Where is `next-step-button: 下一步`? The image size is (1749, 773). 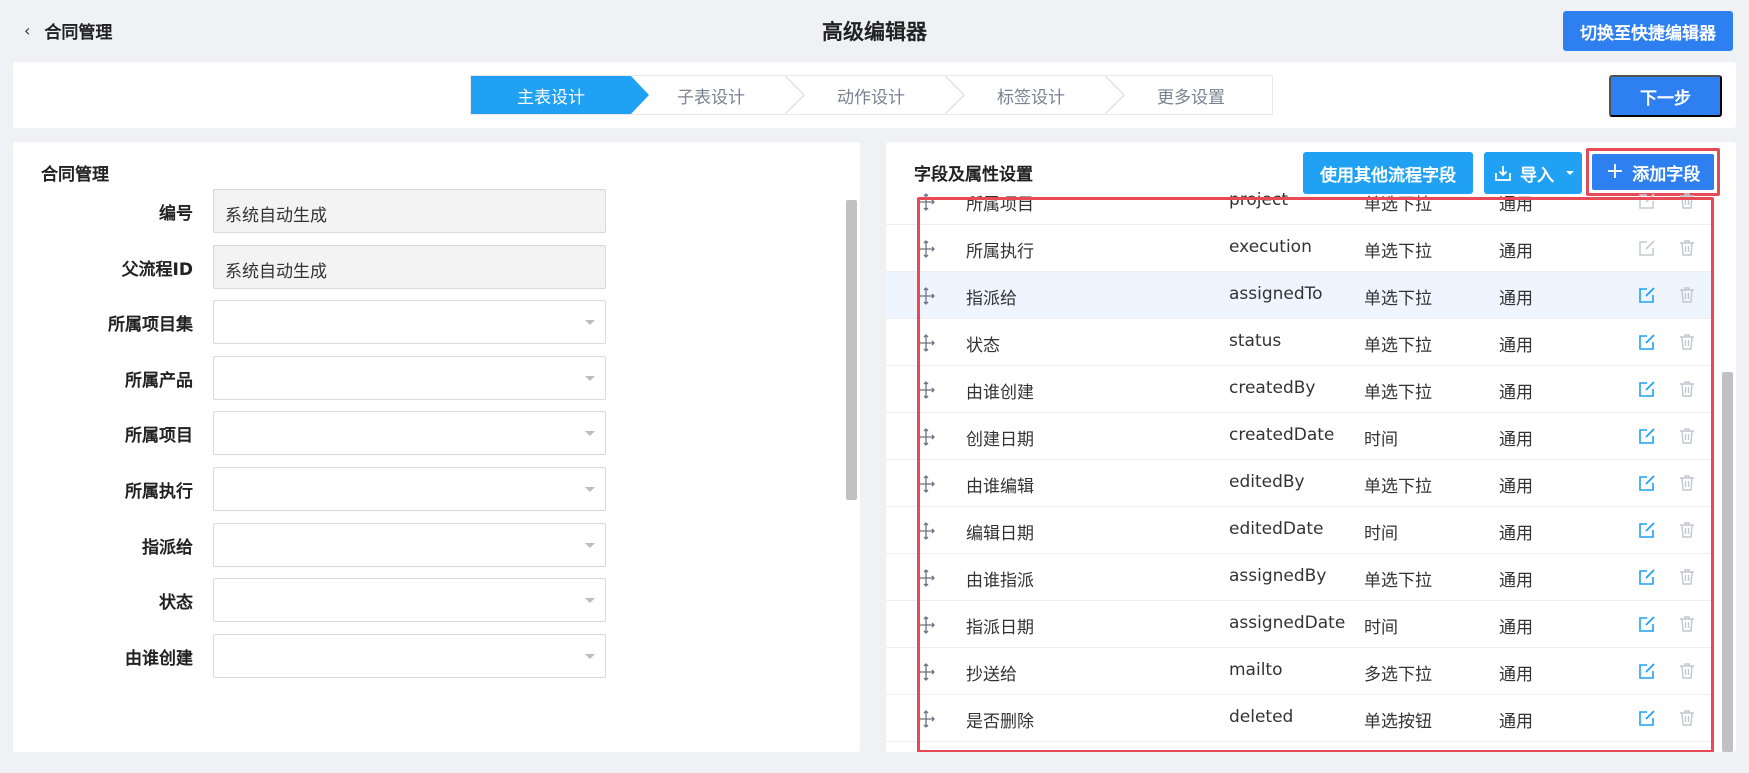
next-step-button: 下一步 is located at coordinates (1665, 96).